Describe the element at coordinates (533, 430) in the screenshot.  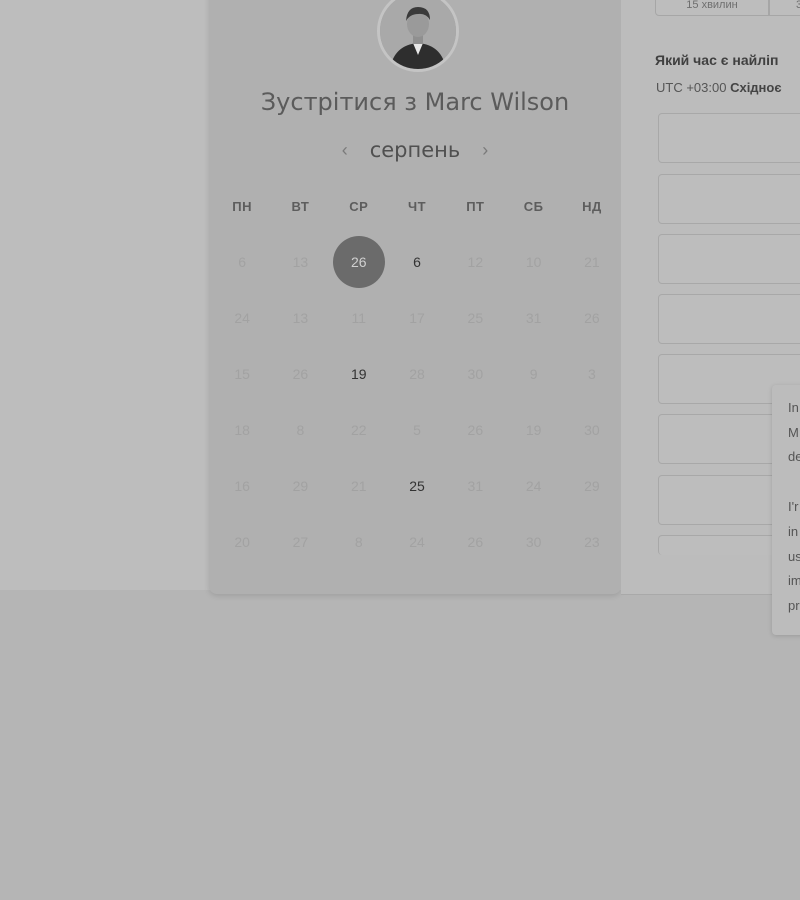
I see `calendar-day: 19` at that location.